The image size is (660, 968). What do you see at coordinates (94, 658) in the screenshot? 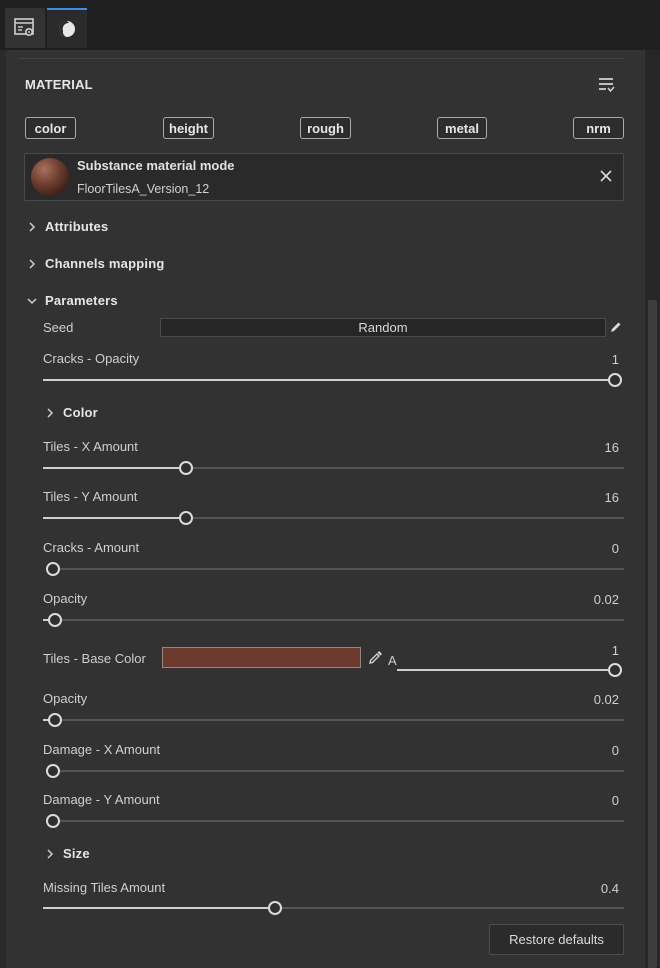
I see `color-label: Tiles - Base Color` at bounding box center [94, 658].